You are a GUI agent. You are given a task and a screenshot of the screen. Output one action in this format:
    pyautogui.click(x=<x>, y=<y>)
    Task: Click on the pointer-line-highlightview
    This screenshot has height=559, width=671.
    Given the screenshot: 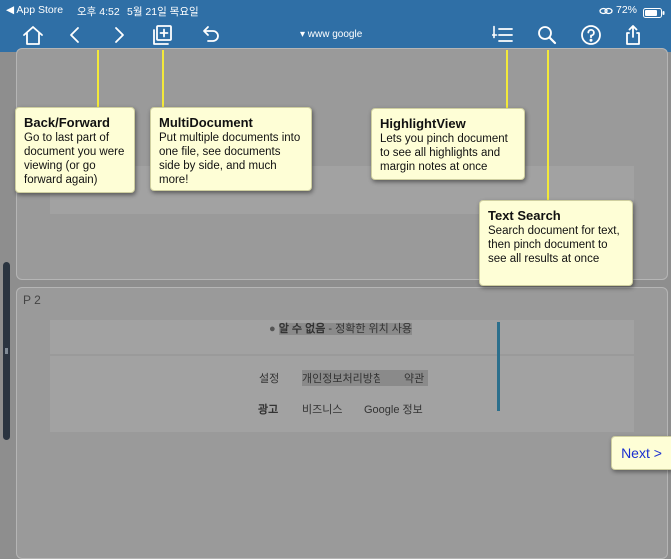 What is the action you would take?
    pyautogui.click(x=507, y=80)
    